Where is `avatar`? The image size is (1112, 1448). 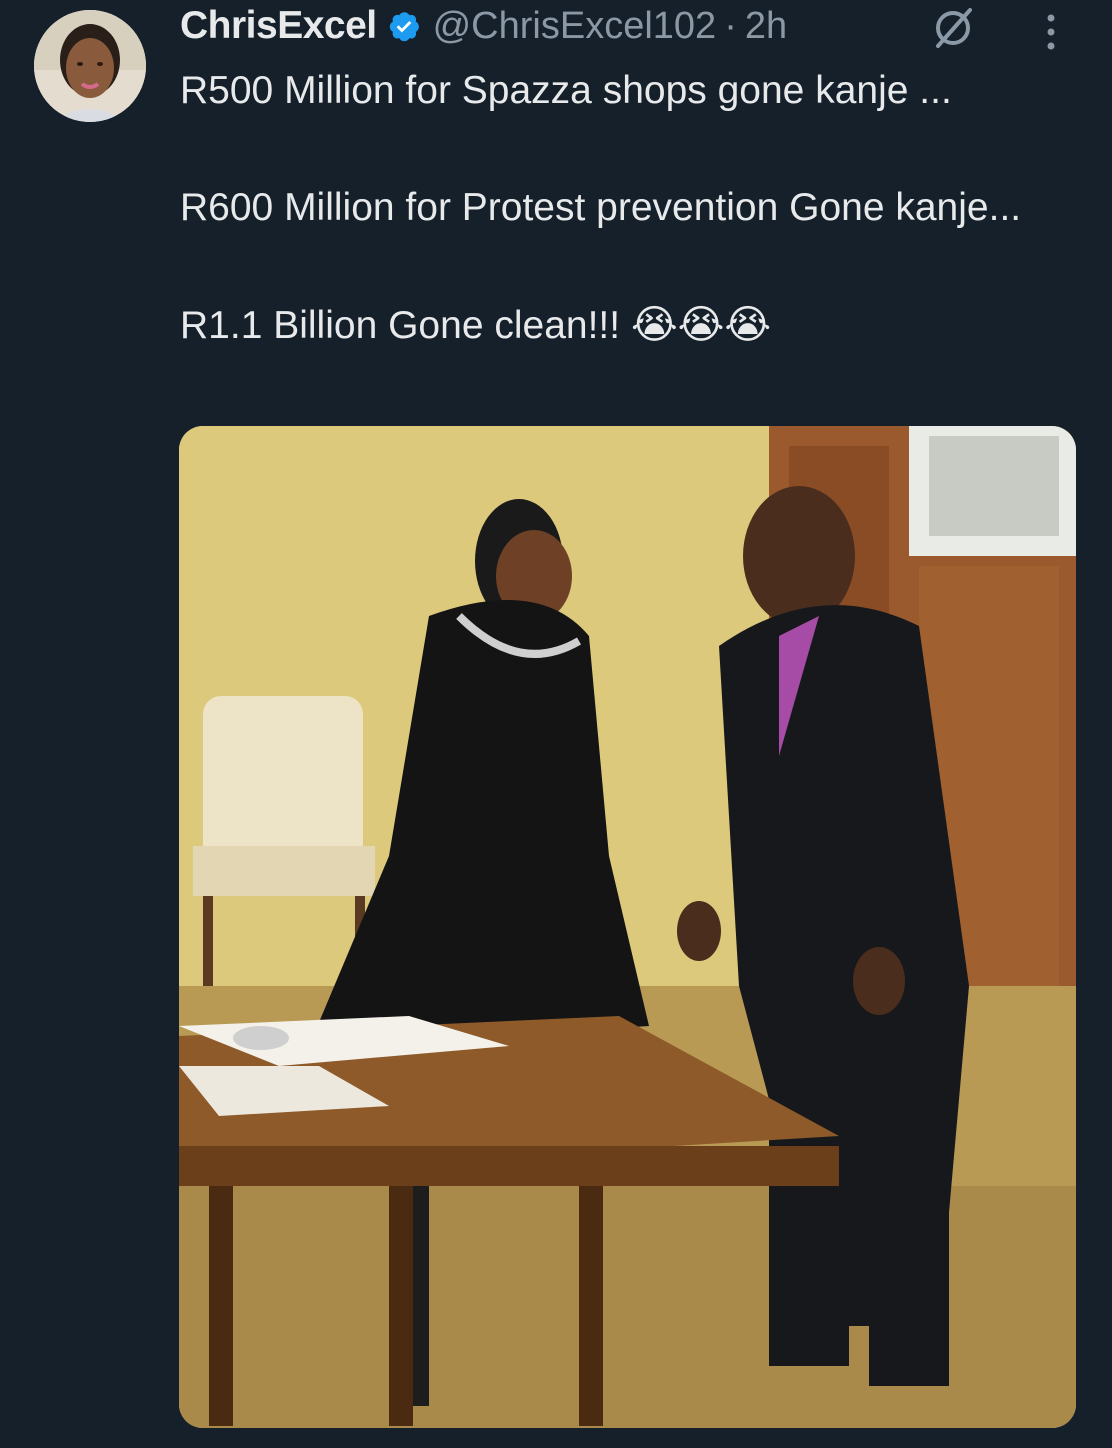
avatar is located at coordinates (90, 66).